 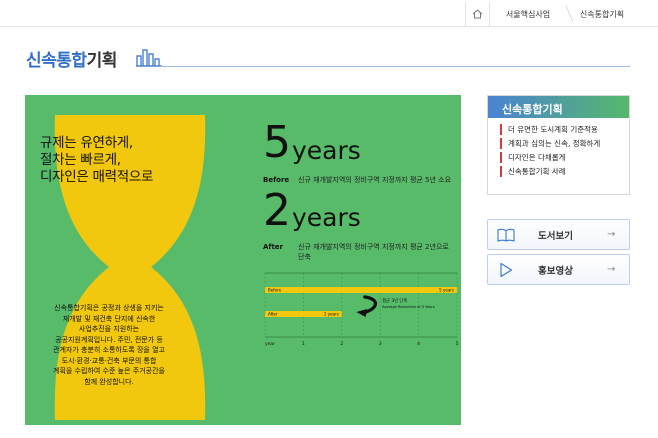 I want to click on chart-tick-label: year, so click(x=270, y=344).